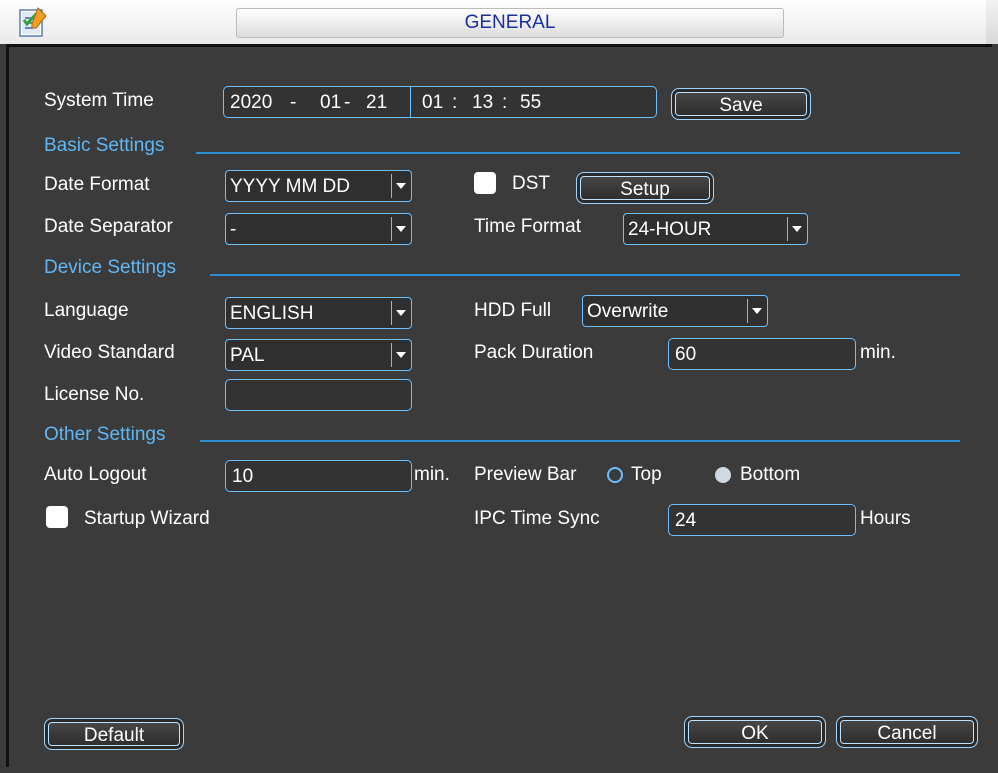  What do you see at coordinates (510, 23) in the screenshot?
I see `window-title: GENERAL` at bounding box center [510, 23].